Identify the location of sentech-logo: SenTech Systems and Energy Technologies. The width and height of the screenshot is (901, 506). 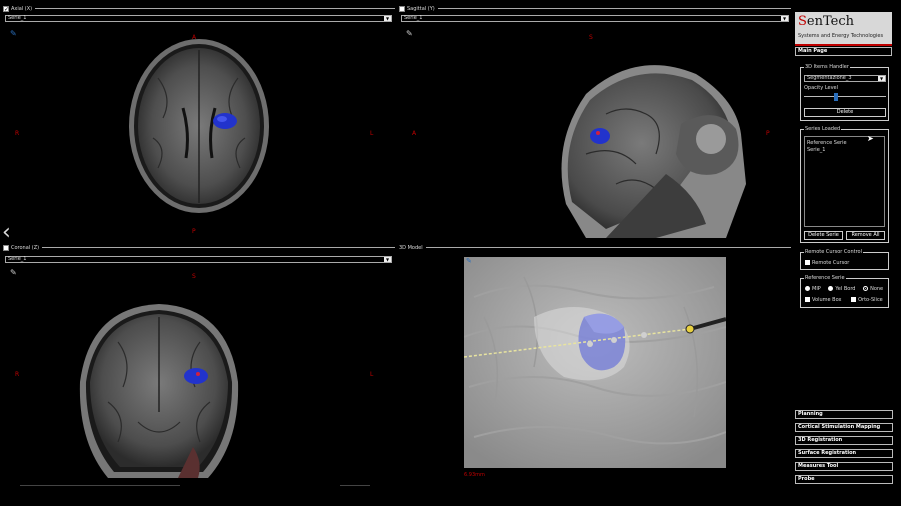
(843, 29).